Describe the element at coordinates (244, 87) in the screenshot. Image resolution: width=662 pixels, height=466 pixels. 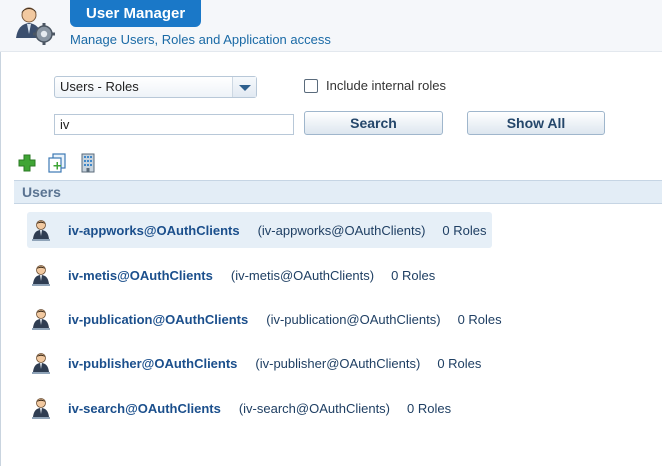
I see `chevron-down-icon` at that location.